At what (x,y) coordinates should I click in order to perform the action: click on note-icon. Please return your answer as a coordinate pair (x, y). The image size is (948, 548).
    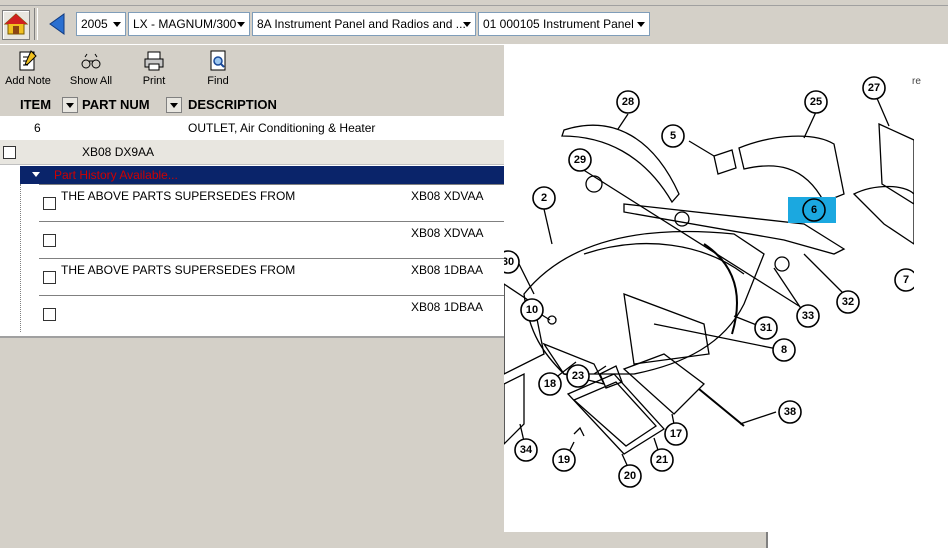
    Looking at the image, I should click on (28, 60).